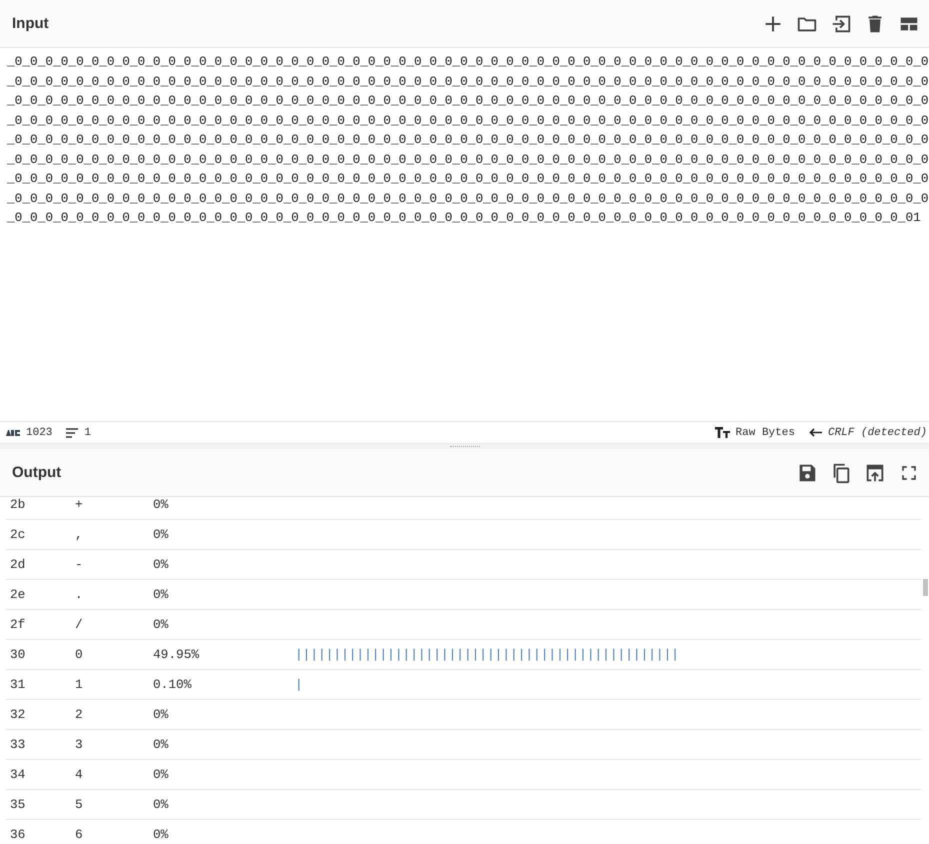  What do you see at coordinates (176, 654) in the screenshot?
I see `percent-cell-text: 49.95%` at bounding box center [176, 654].